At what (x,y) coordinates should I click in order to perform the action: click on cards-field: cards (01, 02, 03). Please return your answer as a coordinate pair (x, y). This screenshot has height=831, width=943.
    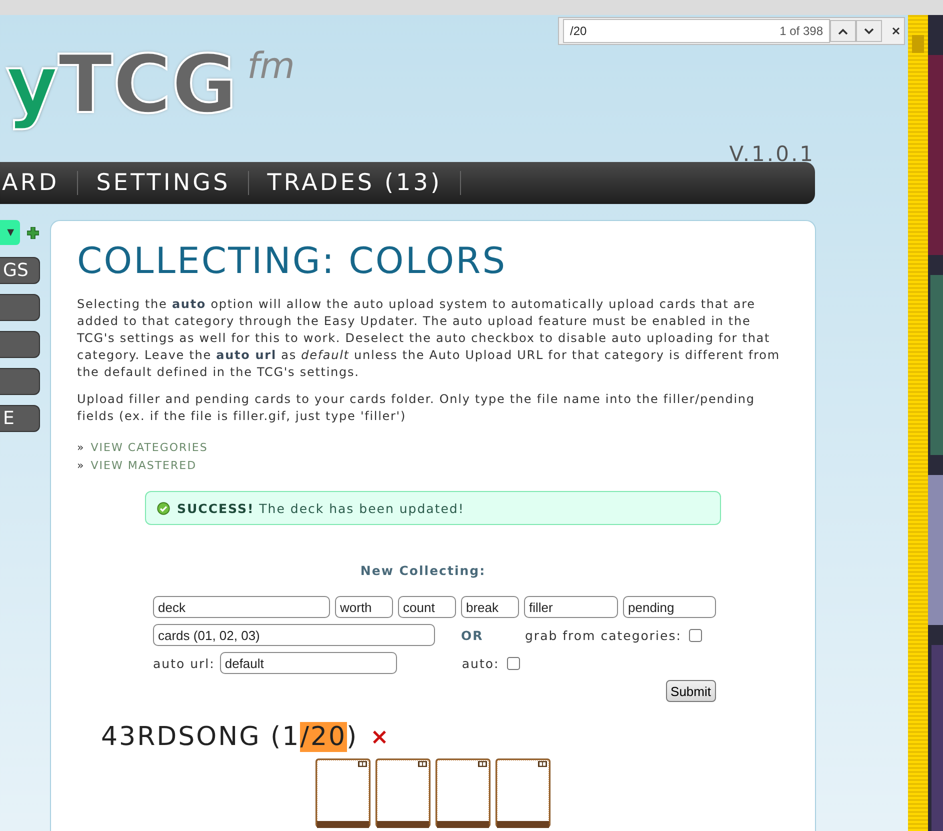
    Looking at the image, I should click on (294, 635).